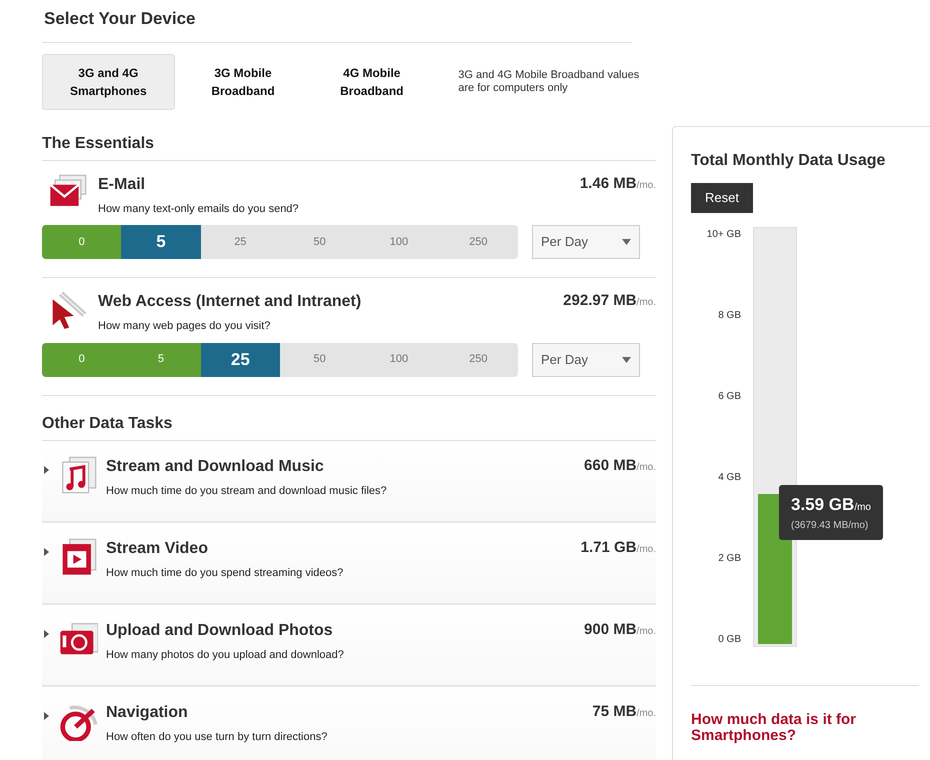  What do you see at coordinates (147, 712) in the screenshot?
I see `item-title: Navigation` at bounding box center [147, 712].